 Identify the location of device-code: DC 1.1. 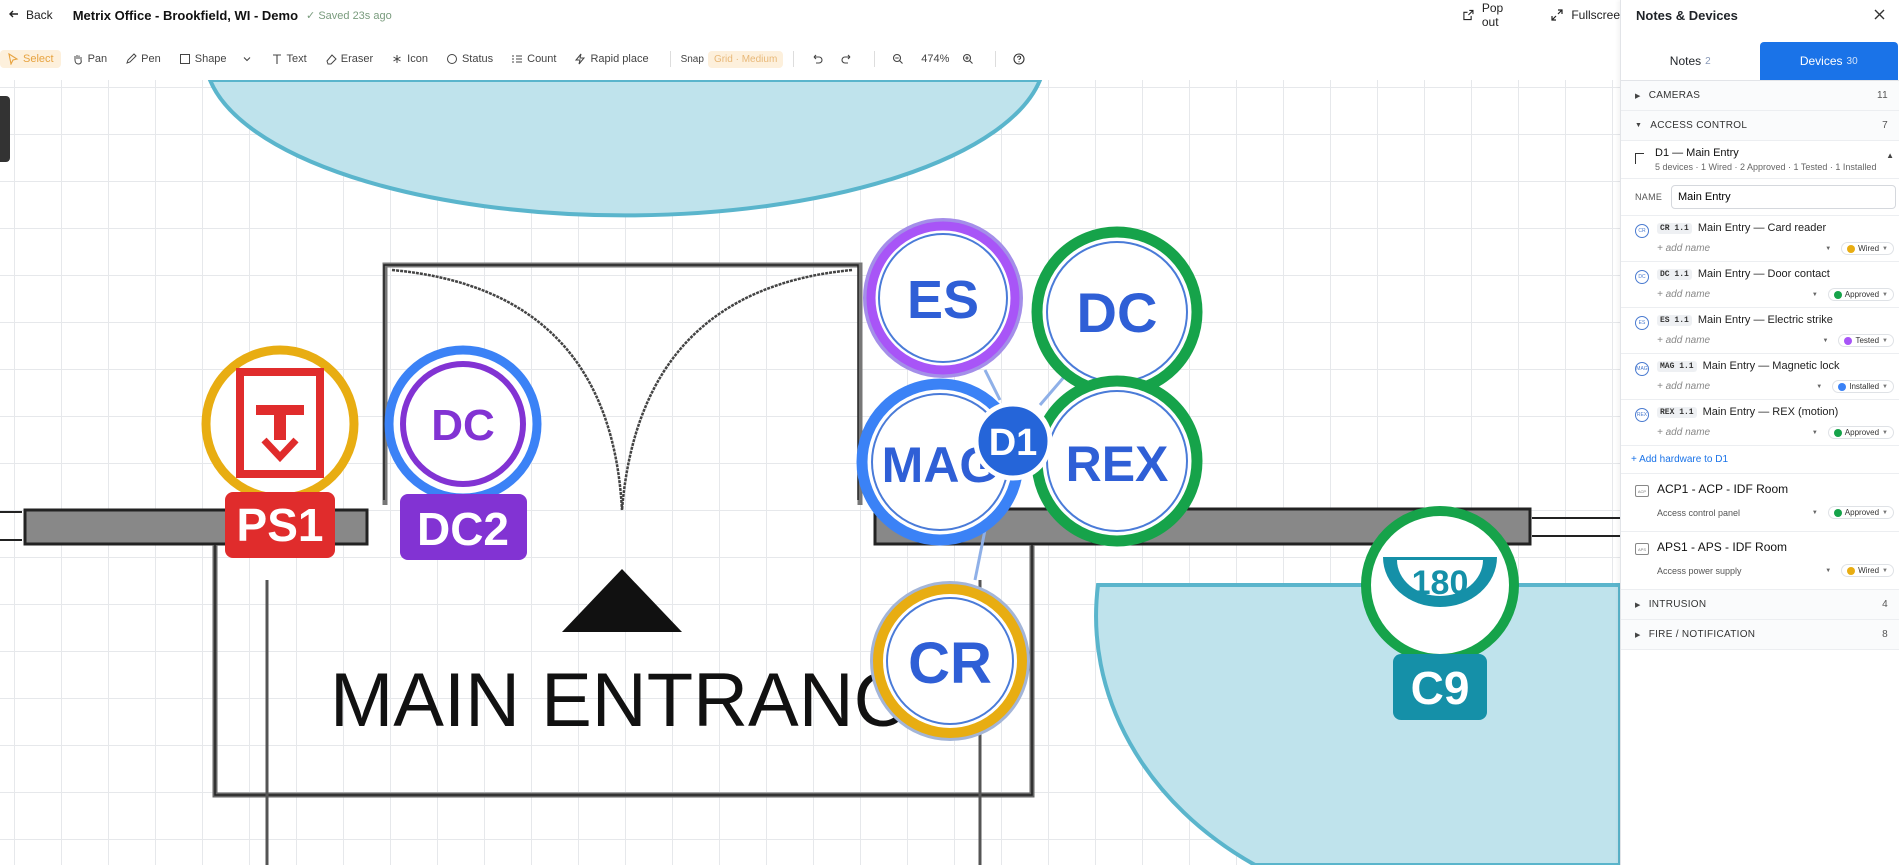
(1674, 274).